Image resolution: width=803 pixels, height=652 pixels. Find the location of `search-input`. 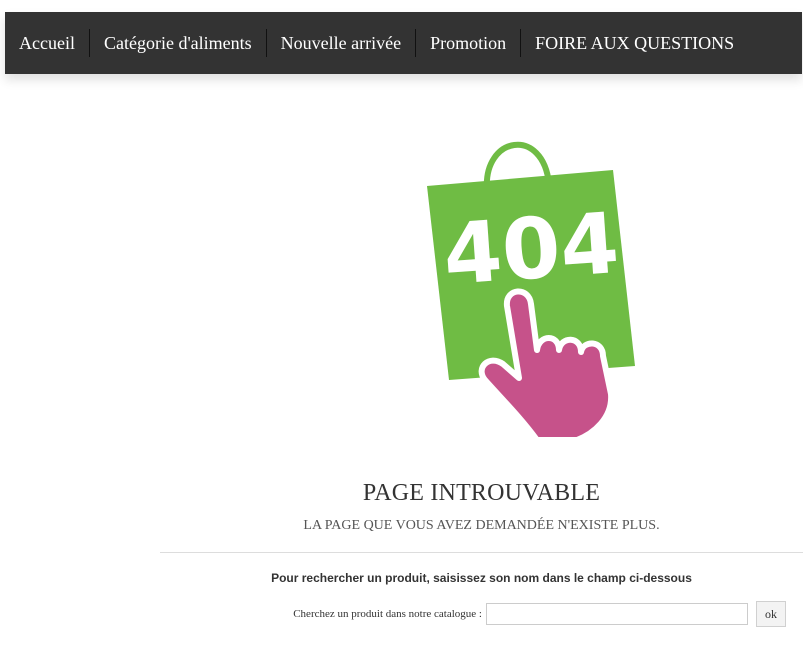

search-input is located at coordinates (617, 614).